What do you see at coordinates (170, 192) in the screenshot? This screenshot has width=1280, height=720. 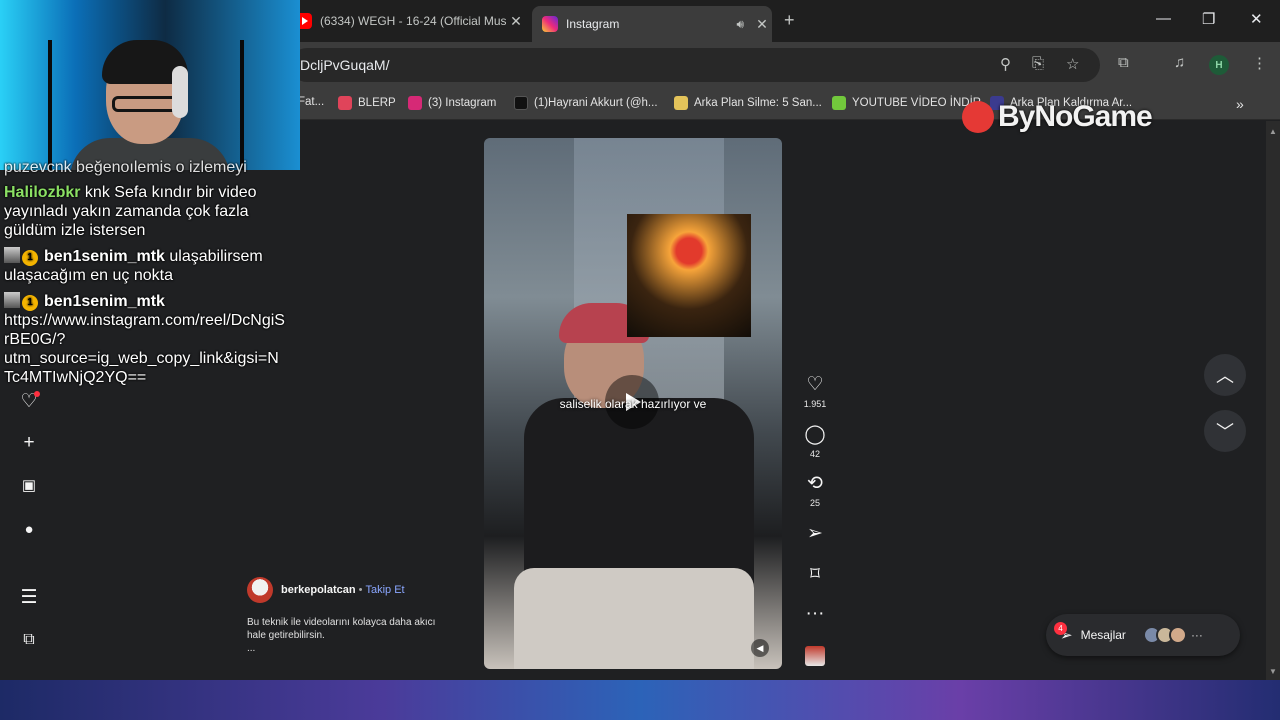 I see `chat-text: knk Sefa kındır bir video` at bounding box center [170, 192].